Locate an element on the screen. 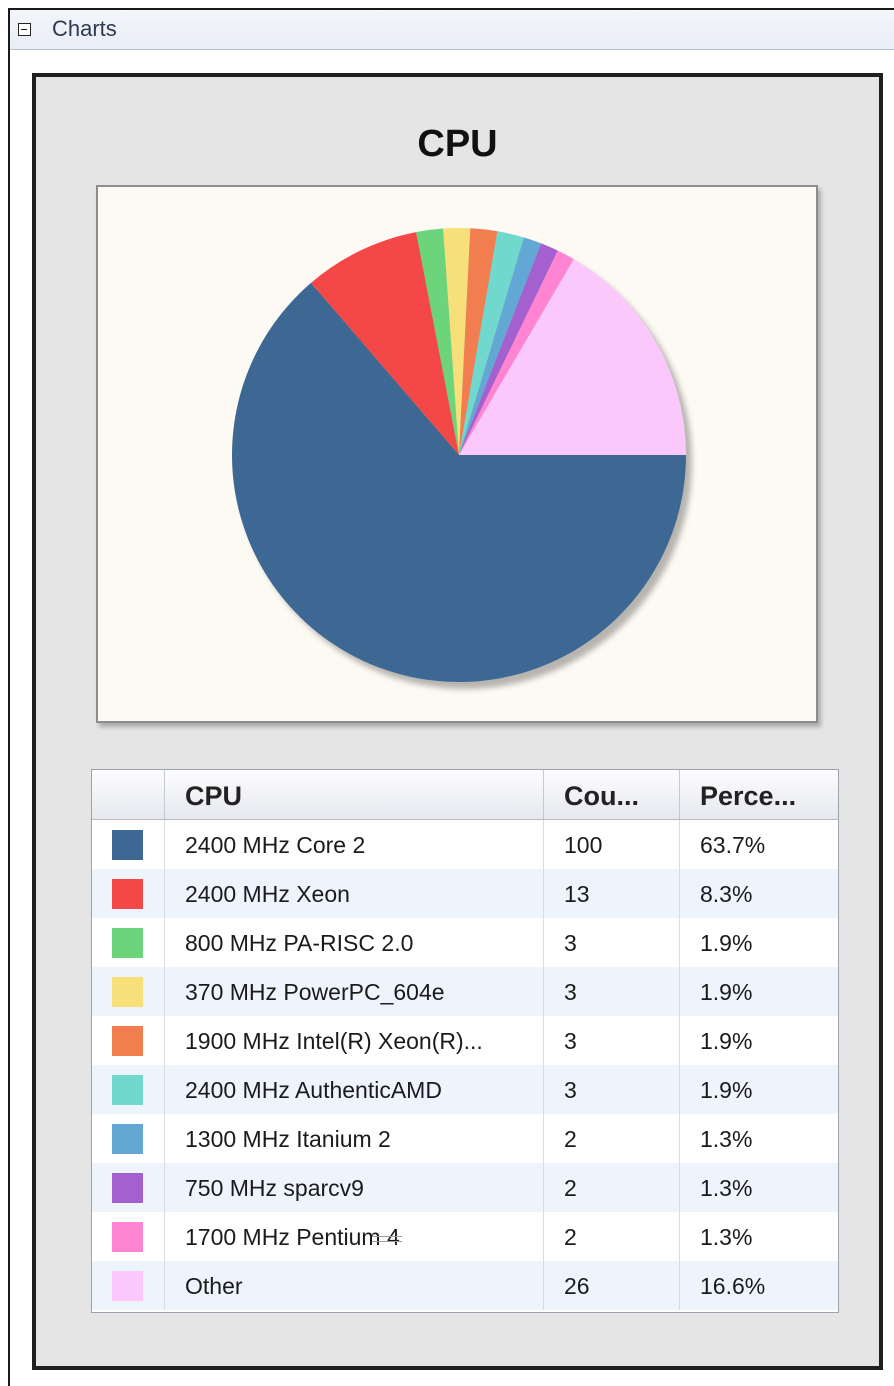 Image resolution: width=894 pixels, height=1386 pixels. percent-cell: 16.6% is located at coordinates (758, 1285).